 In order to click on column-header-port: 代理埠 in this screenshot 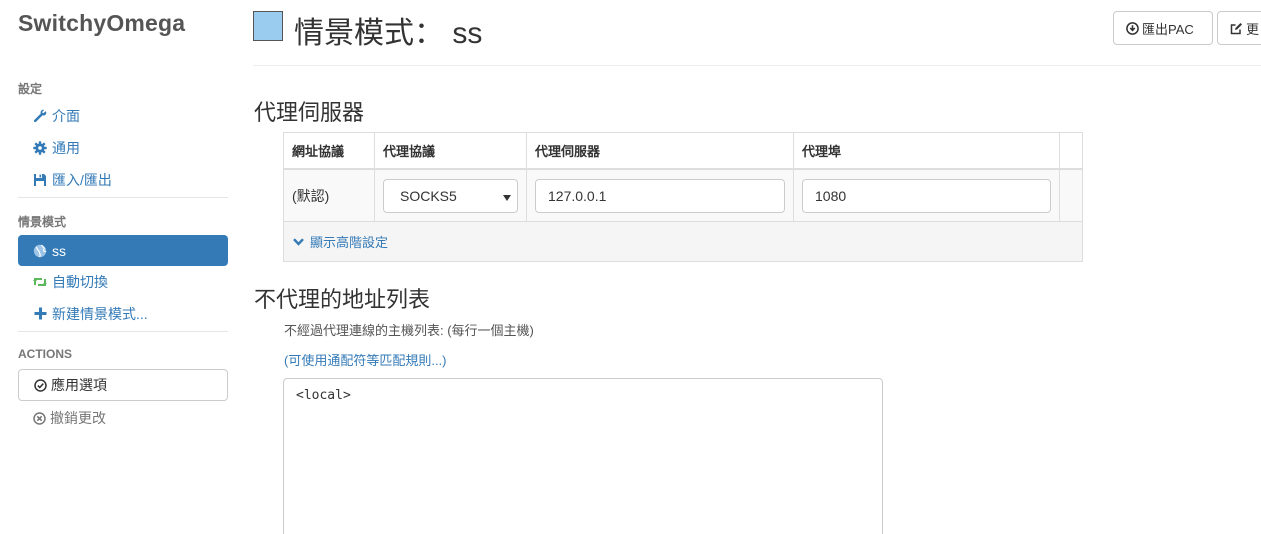, I will do `click(927, 150)`.